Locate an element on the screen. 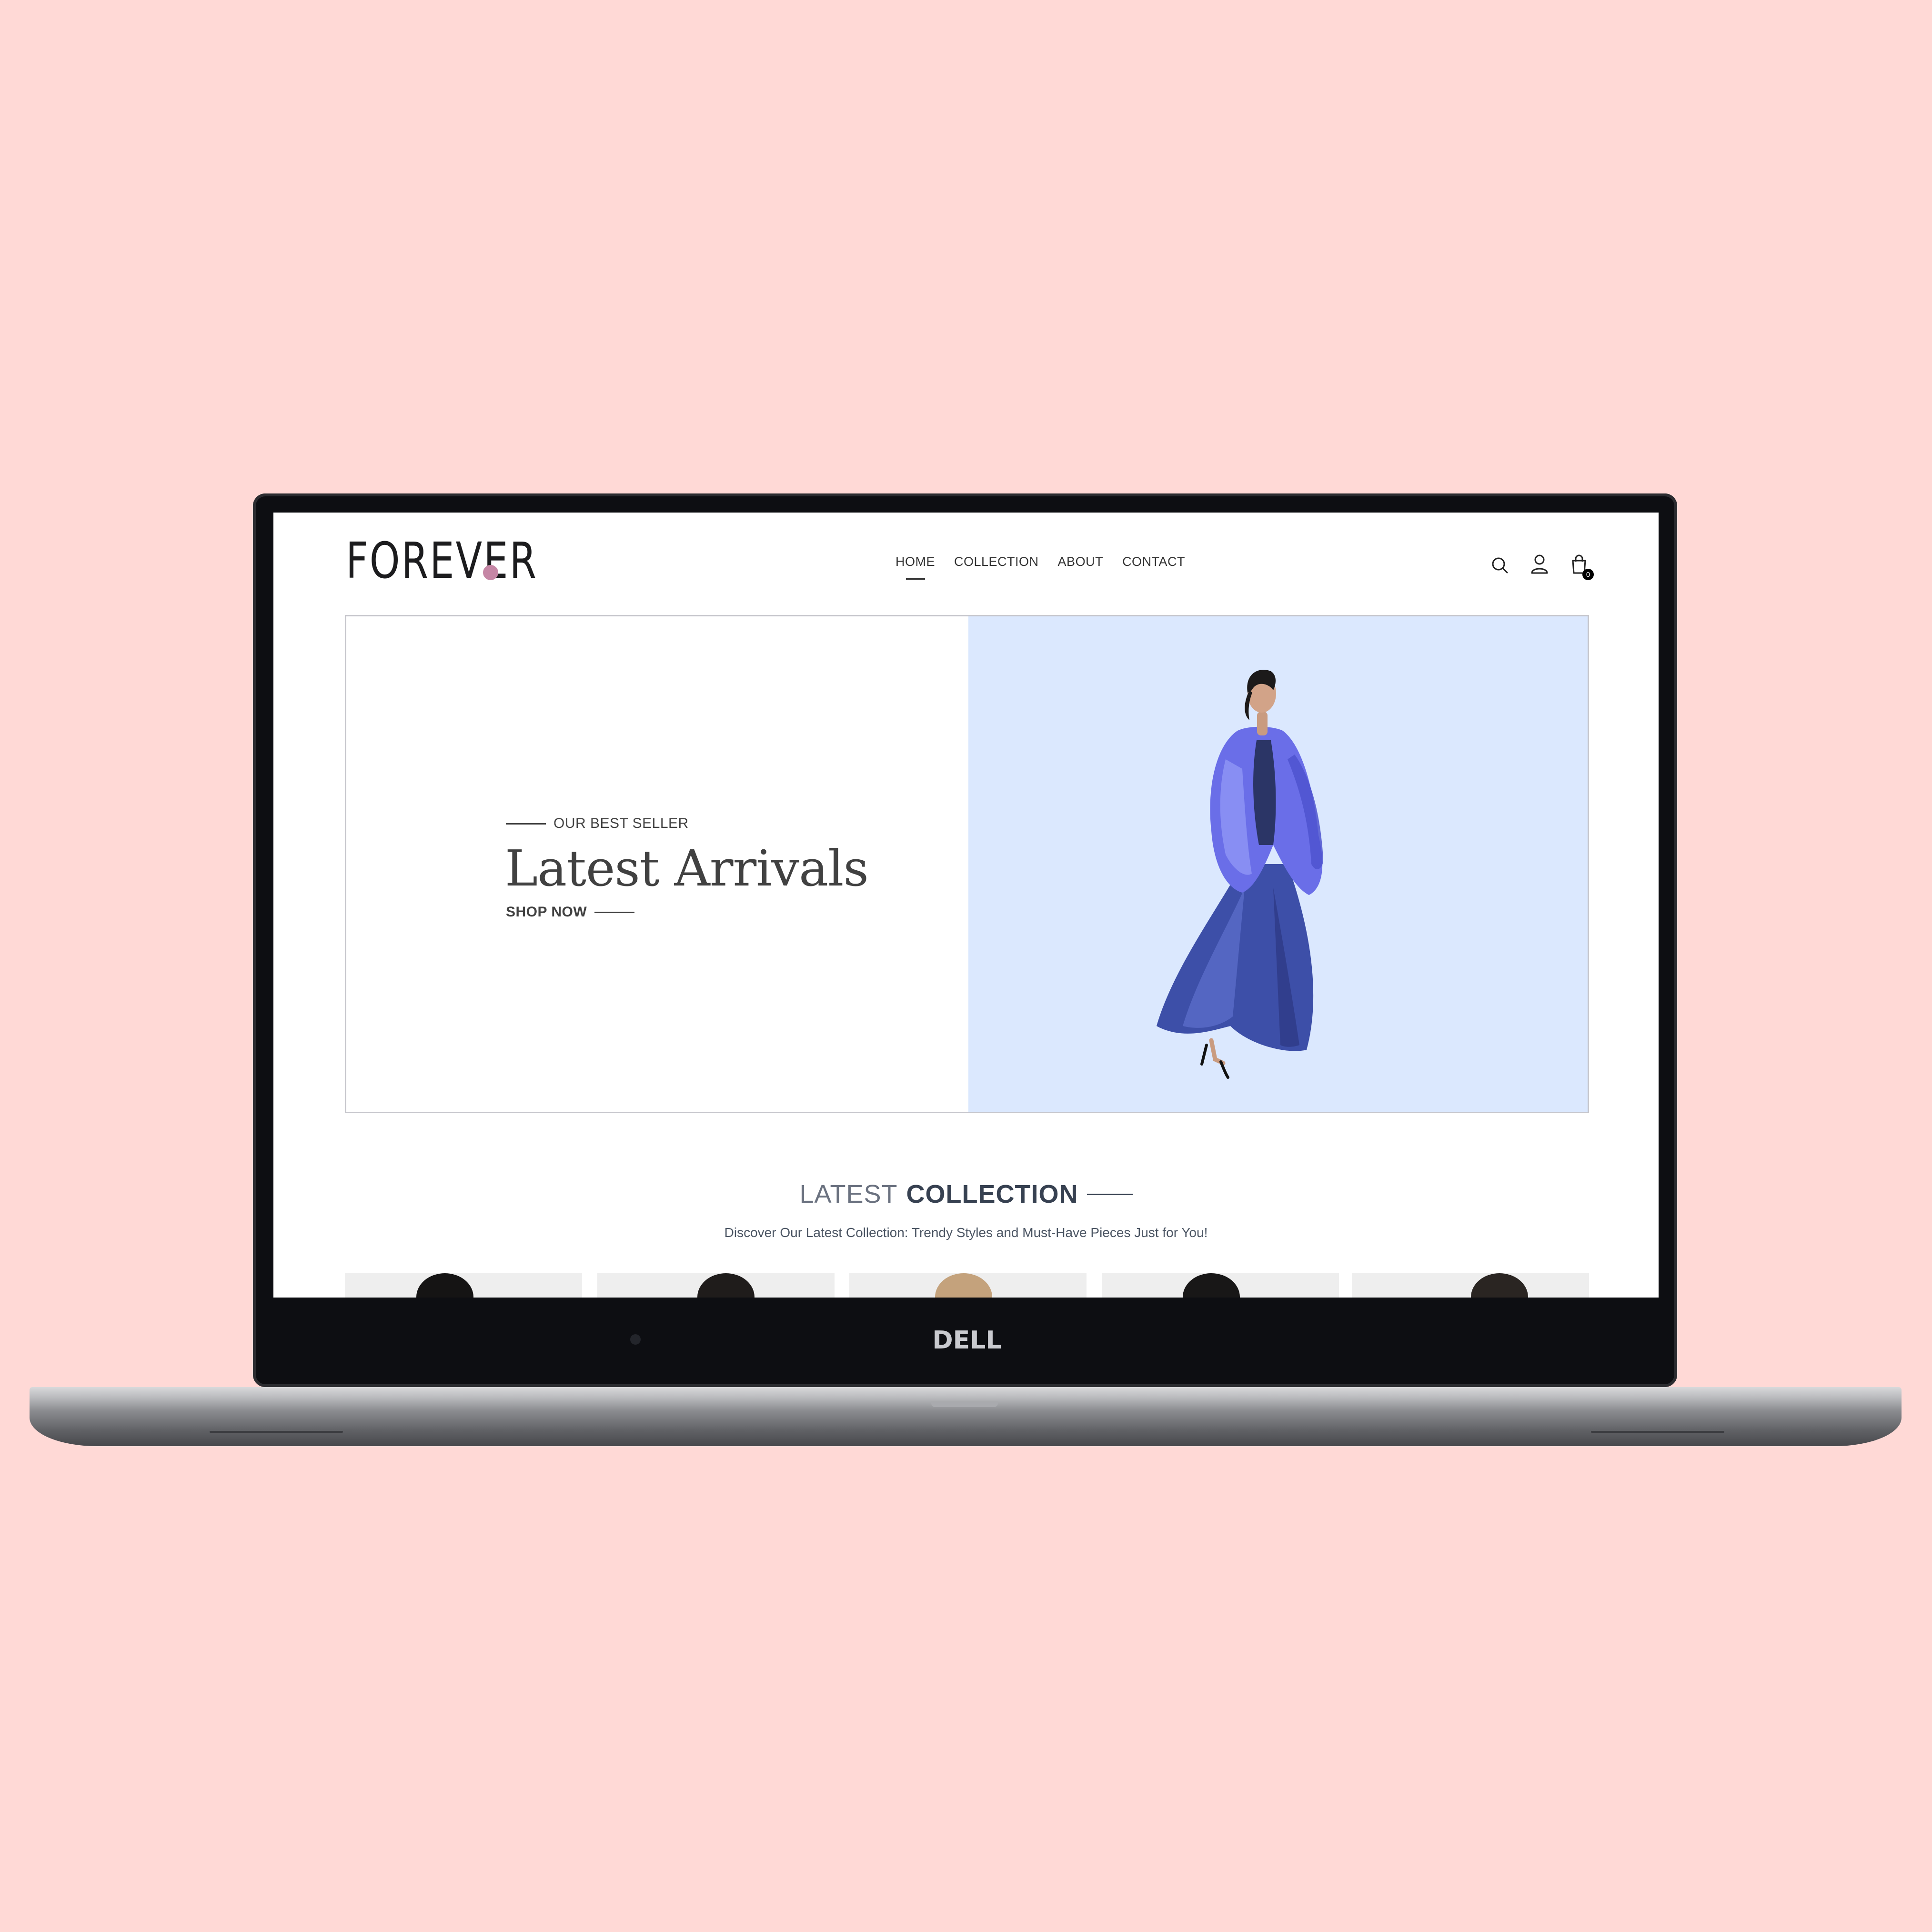 Image resolution: width=1932 pixels, height=1932 pixels. logo-dot is located at coordinates (491, 572).